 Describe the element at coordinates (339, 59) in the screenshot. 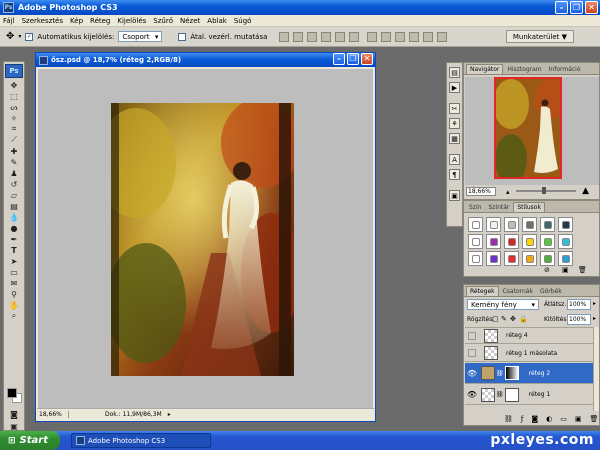

I see `document-minimize-button: –` at that location.